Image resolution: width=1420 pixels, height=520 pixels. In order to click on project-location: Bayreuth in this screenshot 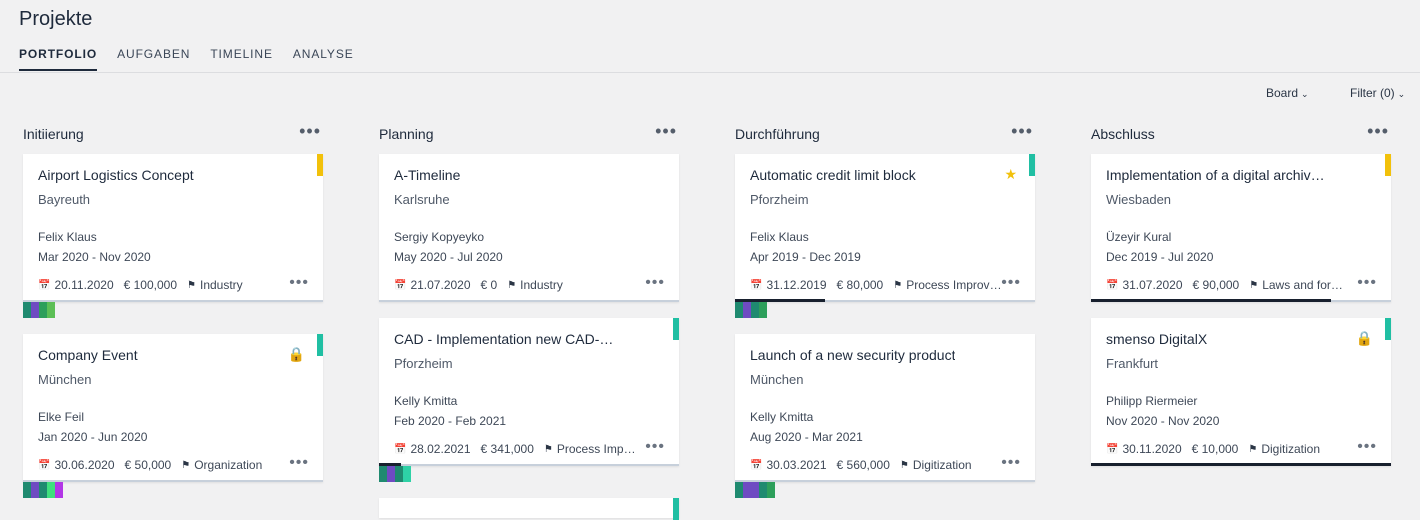, I will do `click(64, 199)`.